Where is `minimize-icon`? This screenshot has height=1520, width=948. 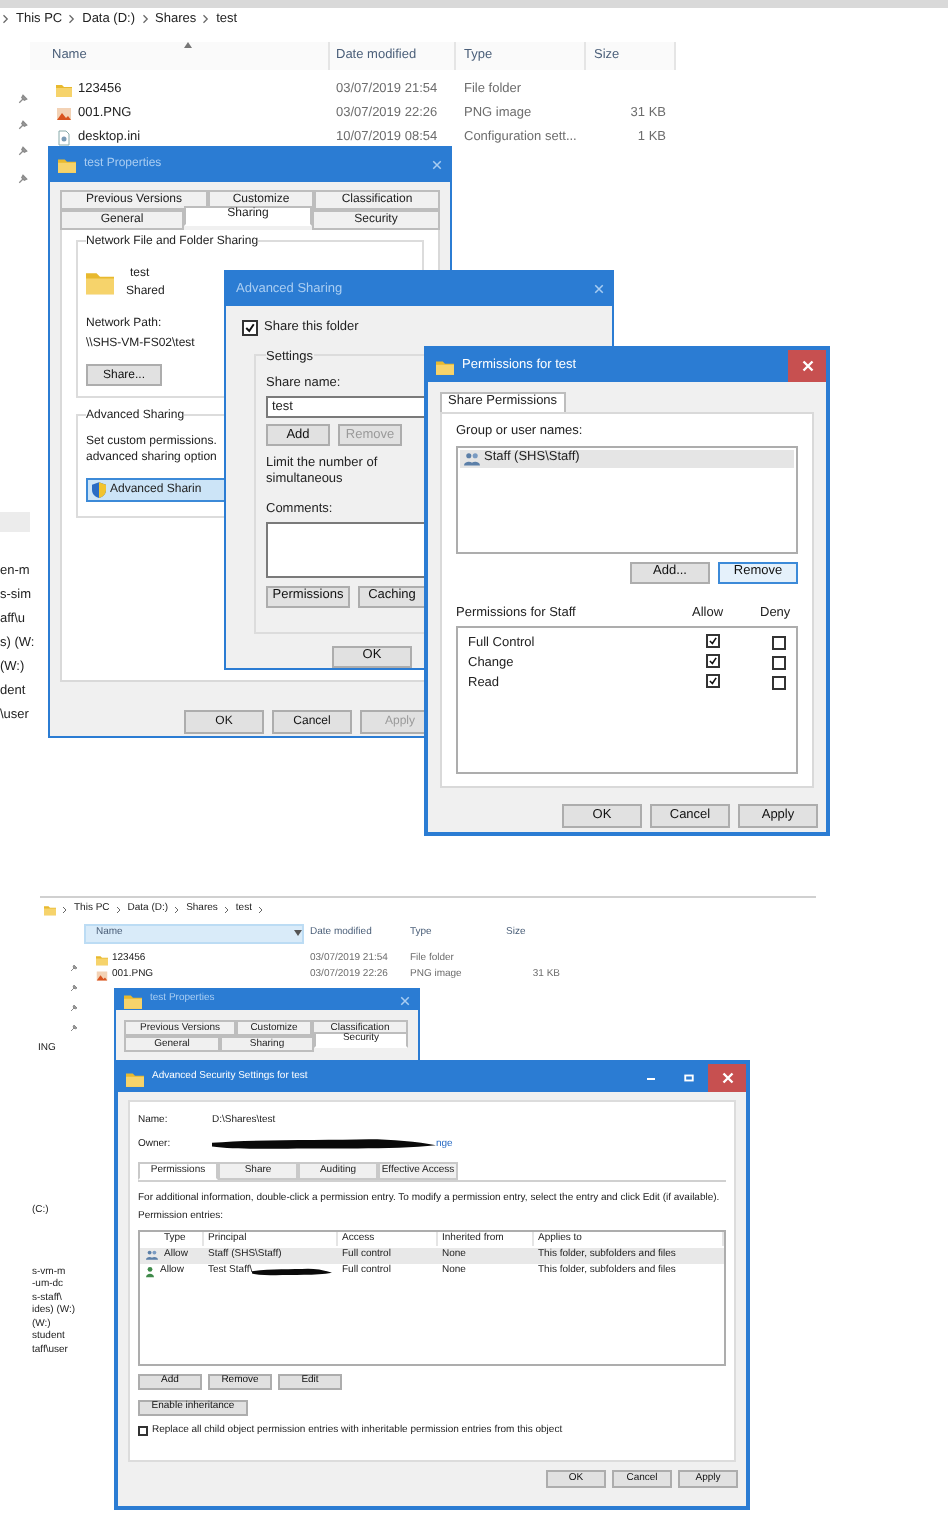 minimize-icon is located at coordinates (651, 1078).